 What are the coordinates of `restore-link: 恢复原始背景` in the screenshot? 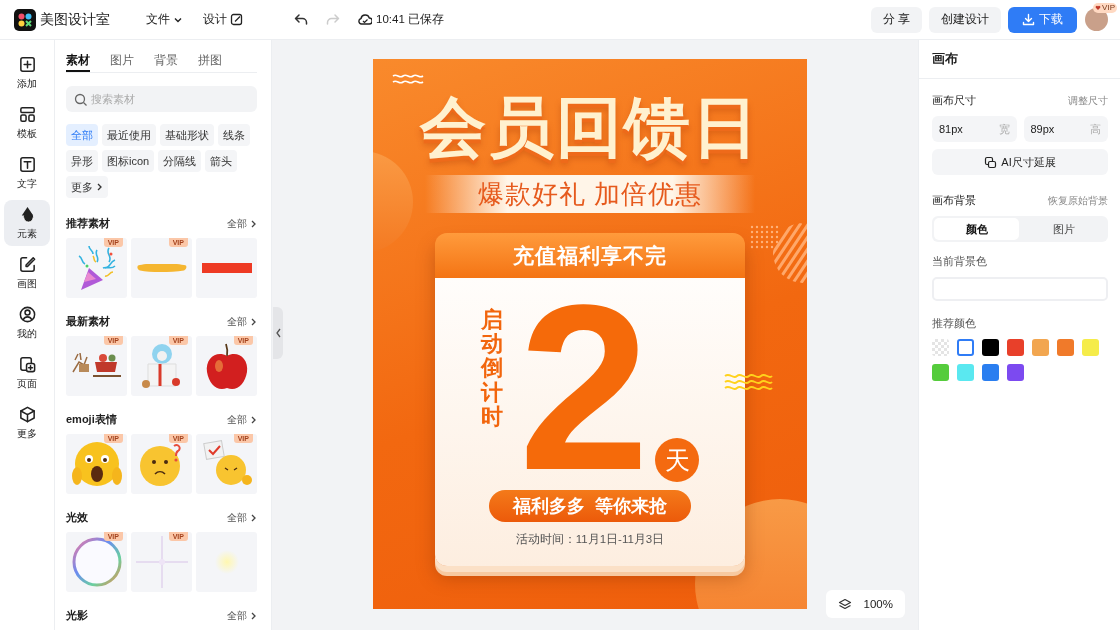 It's located at (1078, 200).